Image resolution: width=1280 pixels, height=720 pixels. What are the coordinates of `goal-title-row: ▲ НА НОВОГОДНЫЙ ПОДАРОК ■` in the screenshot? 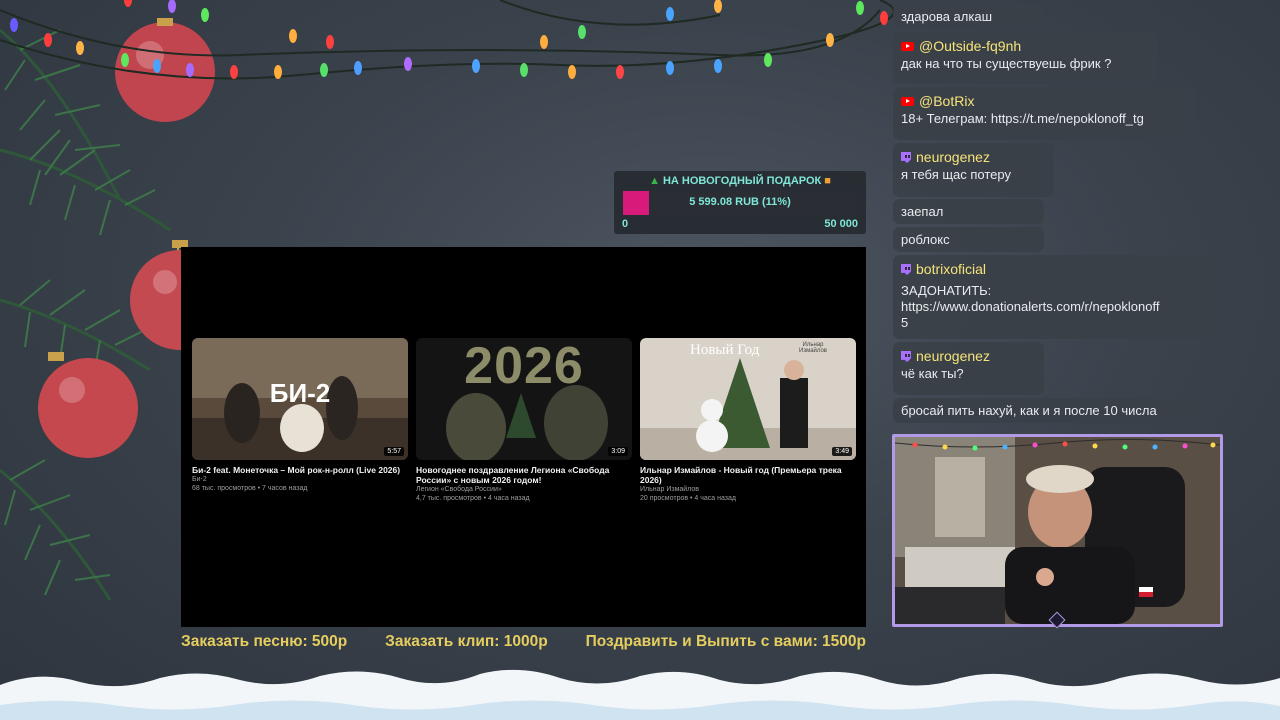 It's located at (740, 181).